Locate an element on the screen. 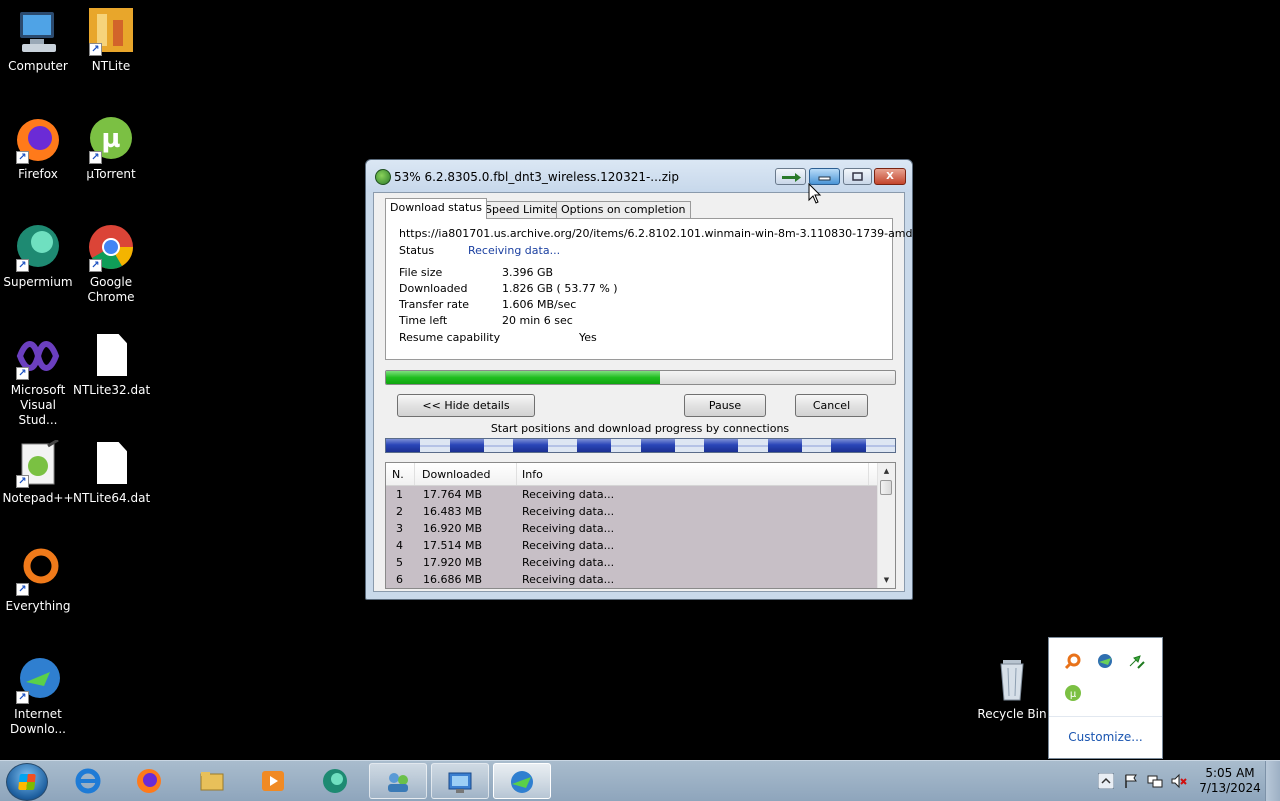 The image size is (1280, 801). scroll-thumb is located at coordinates (886, 487).